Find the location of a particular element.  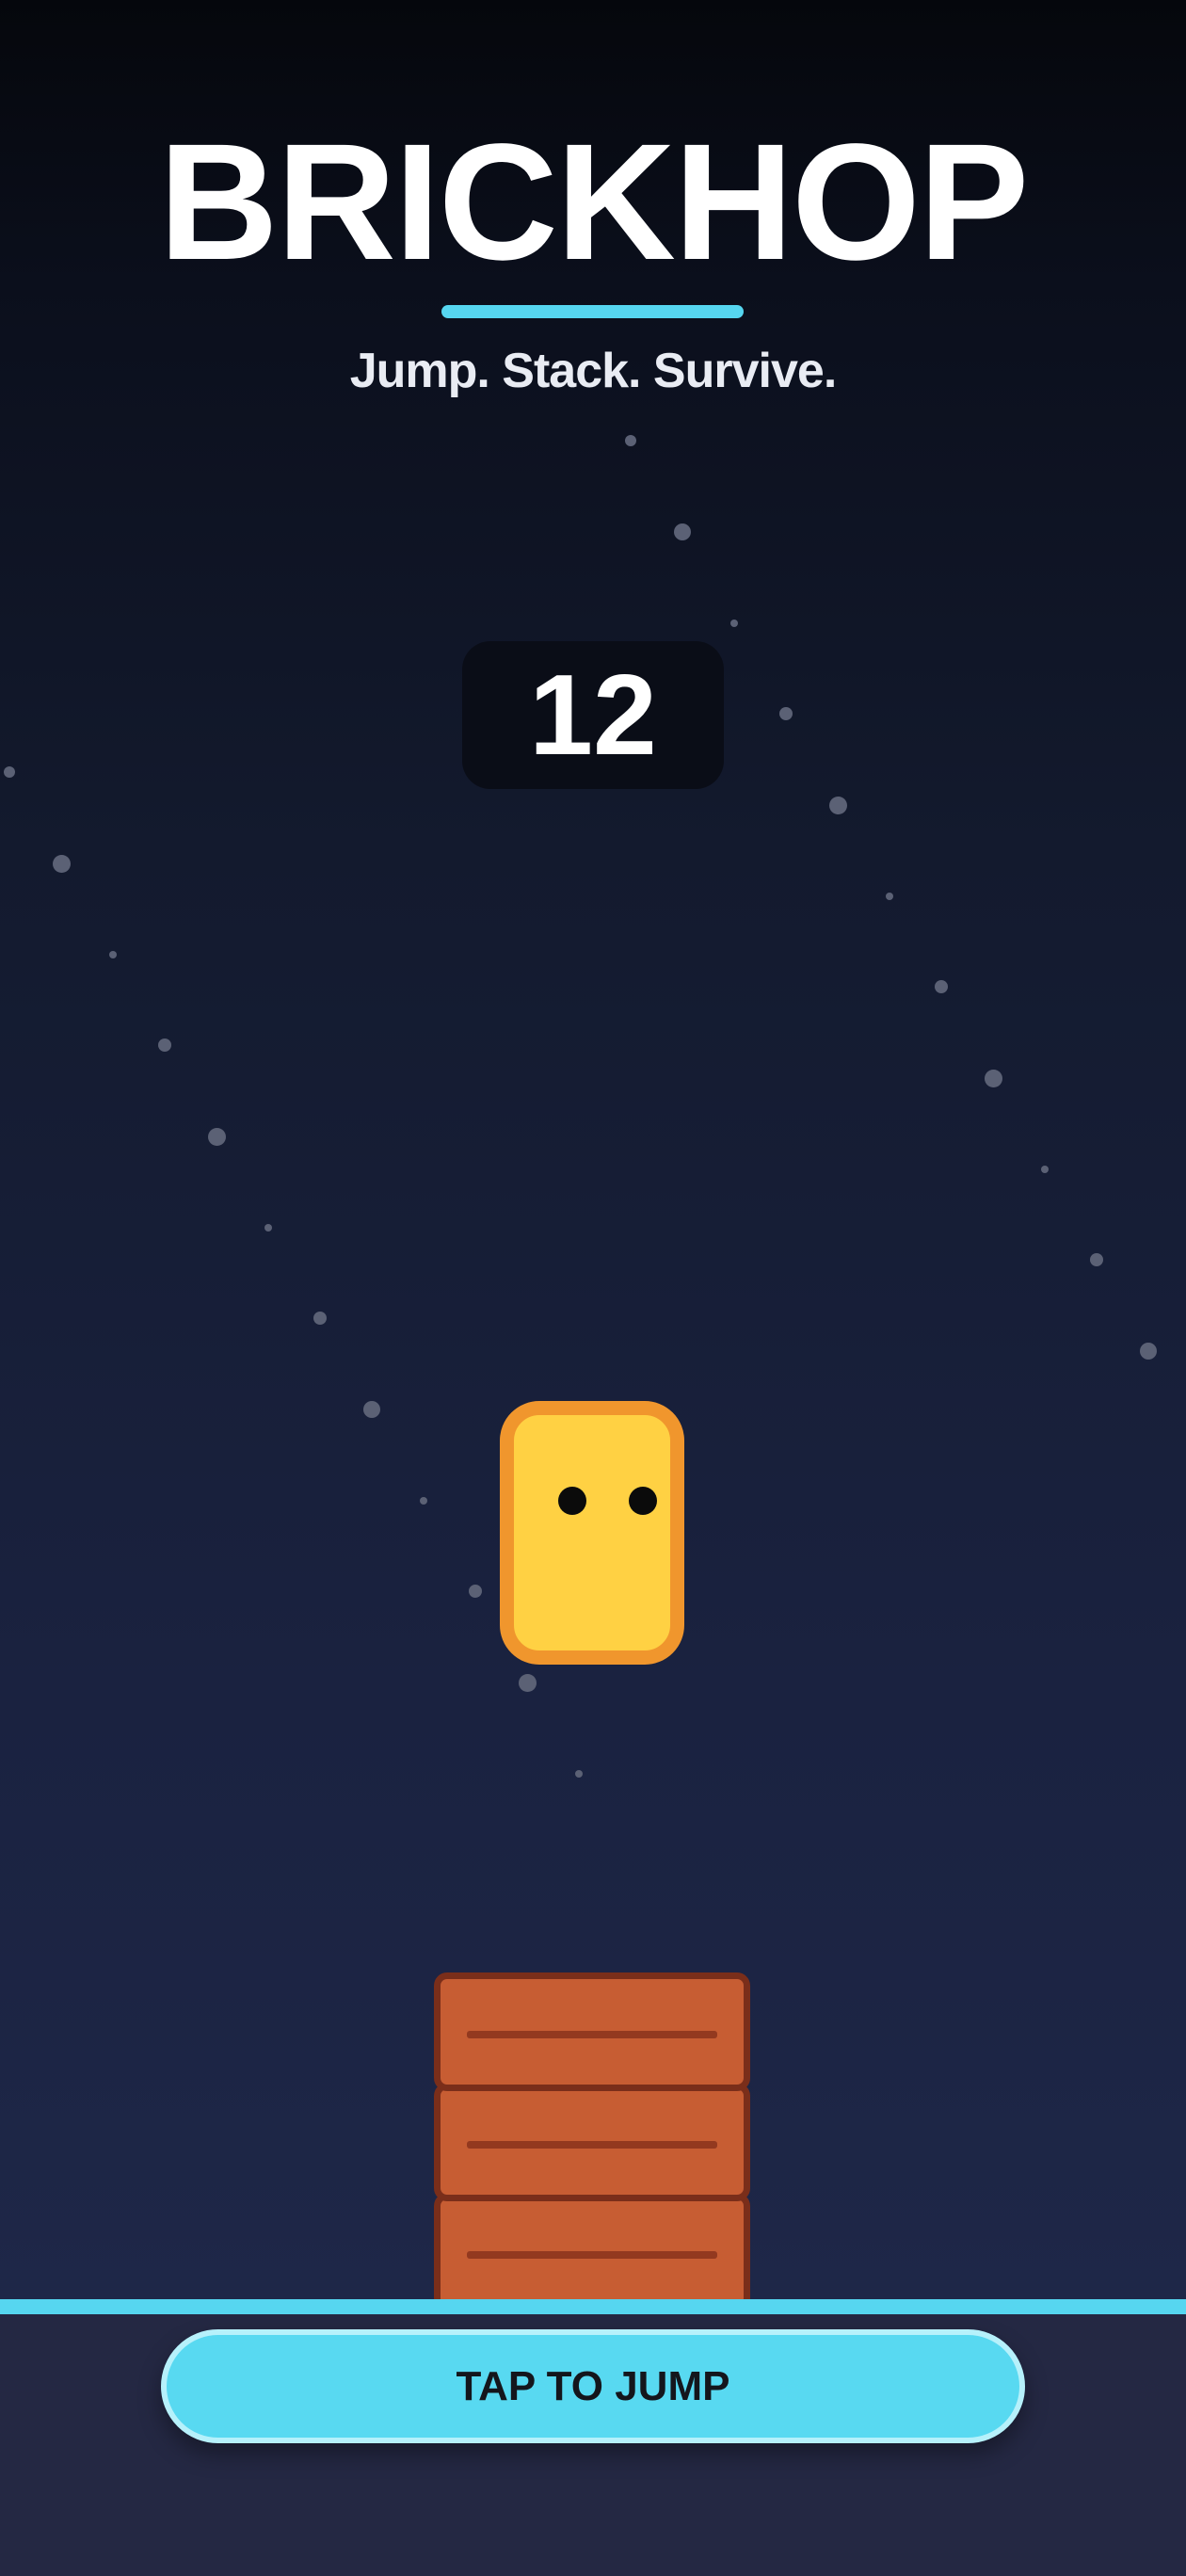

score-value: 12 is located at coordinates (593, 715).